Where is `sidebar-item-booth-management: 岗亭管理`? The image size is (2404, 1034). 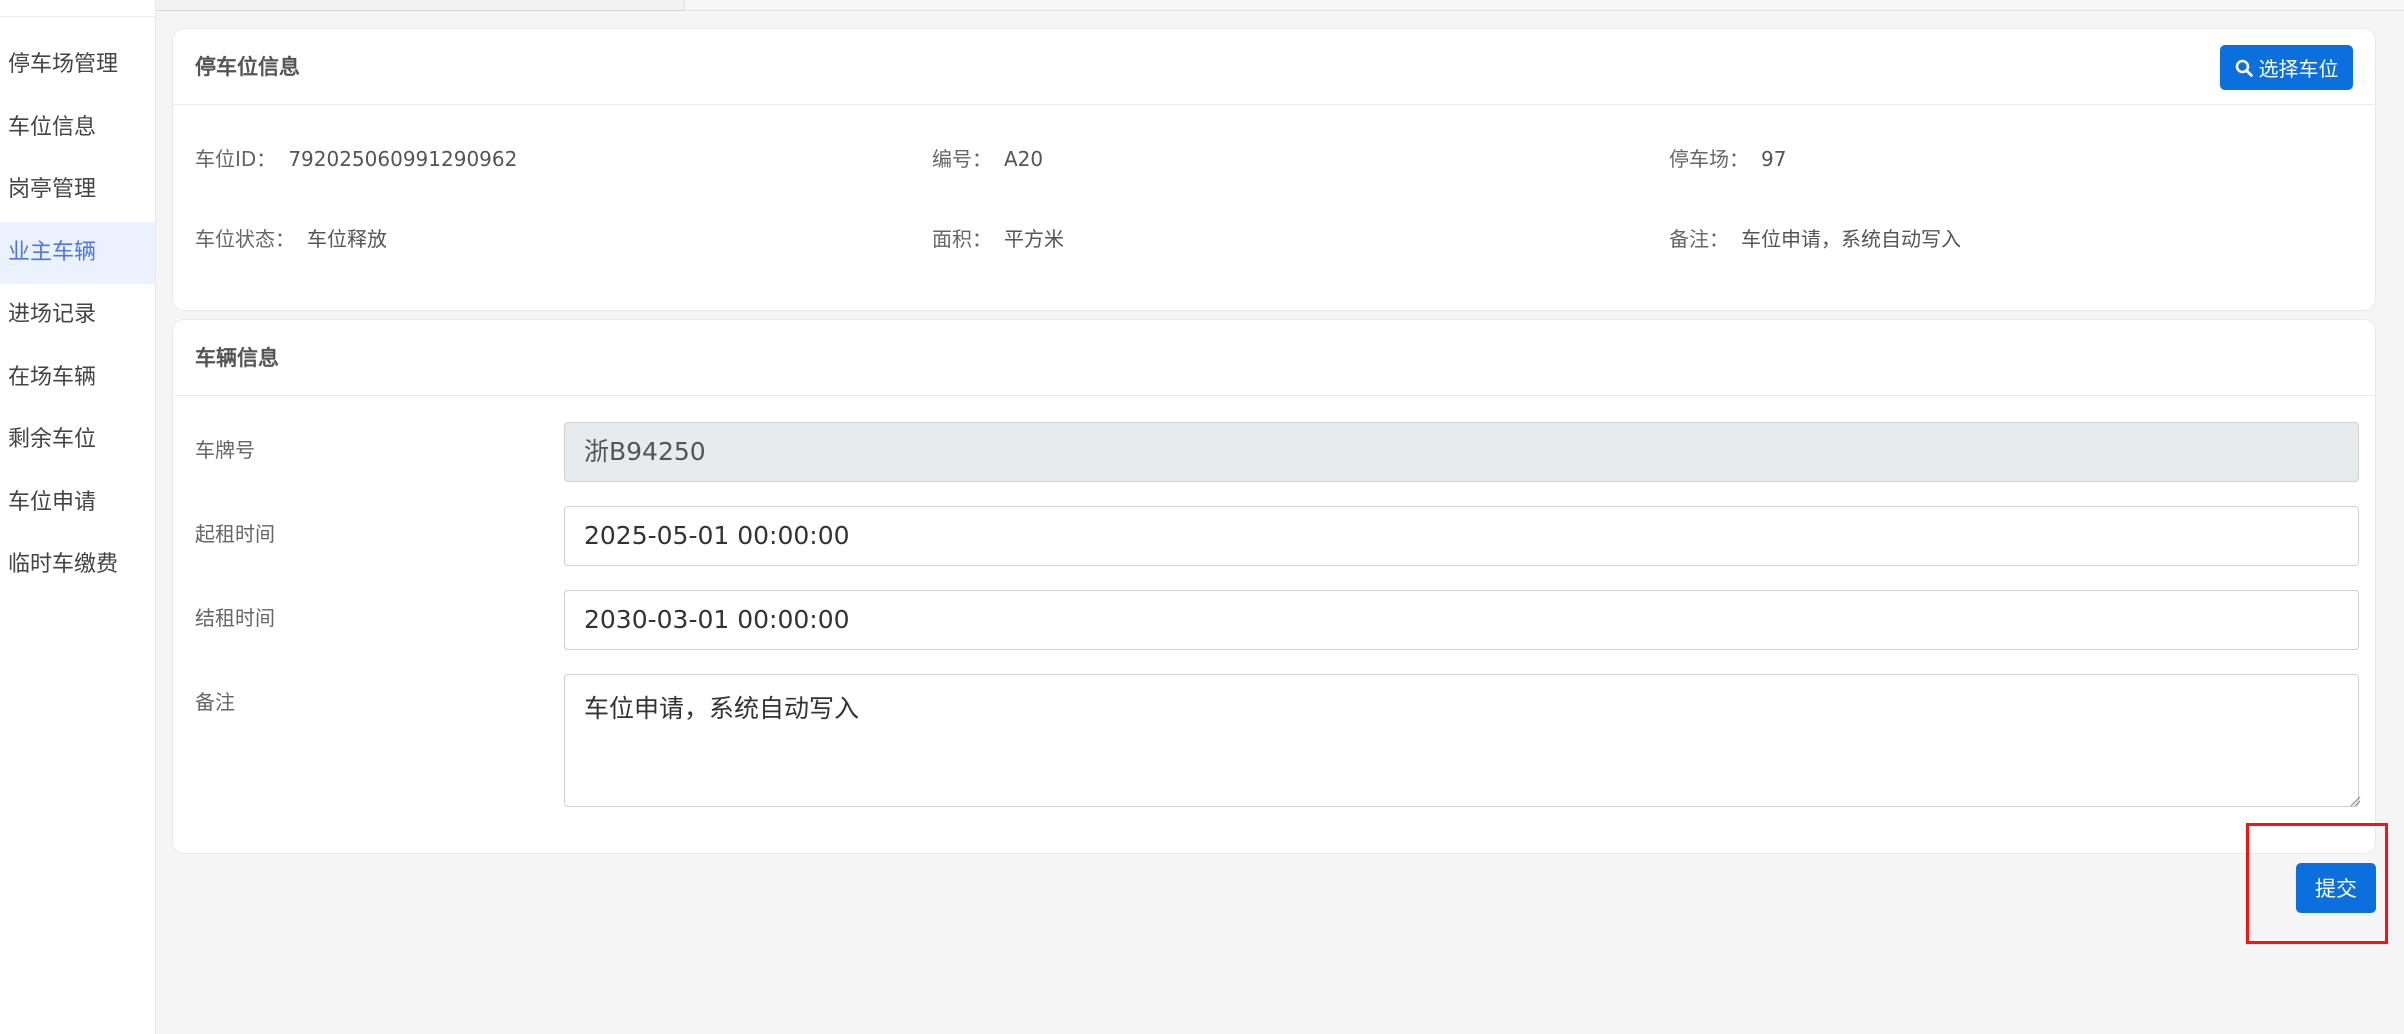
sidebar-item-booth-management: 岗亭管理 is located at coordinates (77, 190).